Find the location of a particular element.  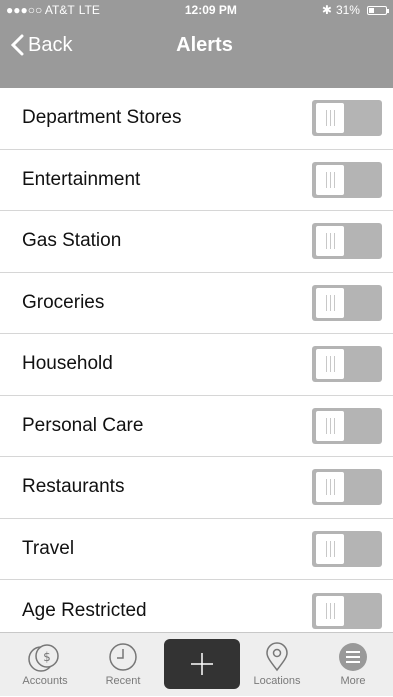

list-item: Household is located at coordinates (196, 365).